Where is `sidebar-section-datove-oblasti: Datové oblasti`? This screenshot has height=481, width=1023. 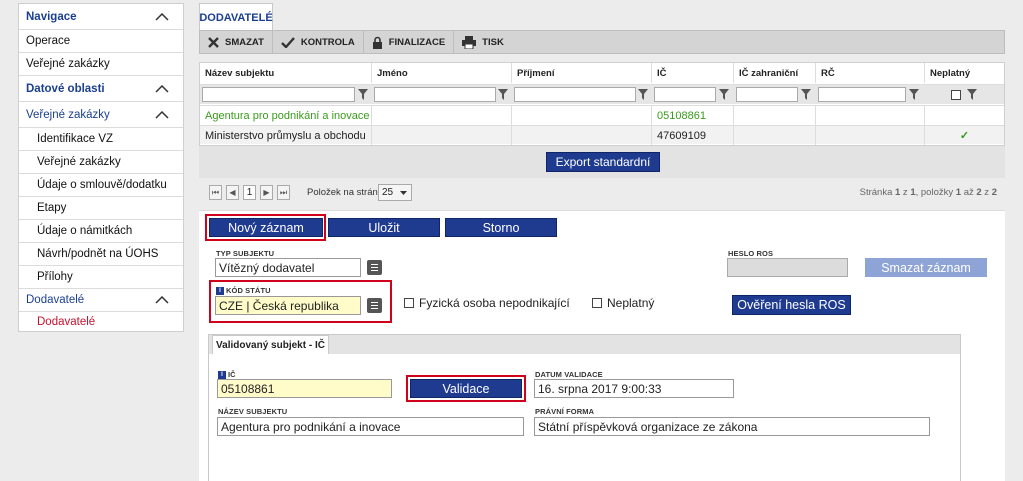 sidebar-section-datove-oblasti: Datové oblasti is located at coordinates (101, 89).